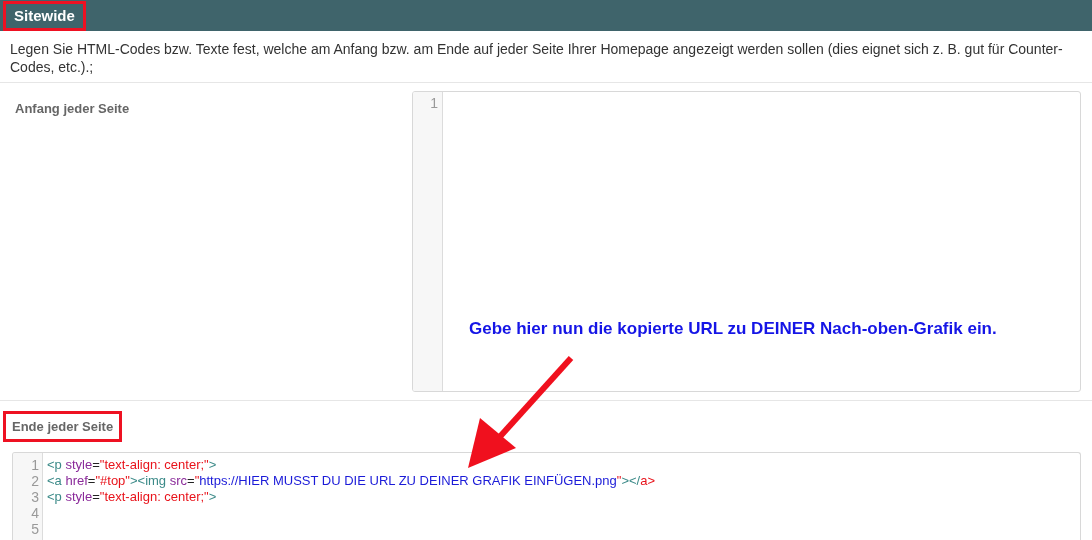 This screenshot has width=1092, height=540. What do you see at coordinates (35, 529) in the screenshot?
I see `line-number: 5` at bounding box center [35, 529].